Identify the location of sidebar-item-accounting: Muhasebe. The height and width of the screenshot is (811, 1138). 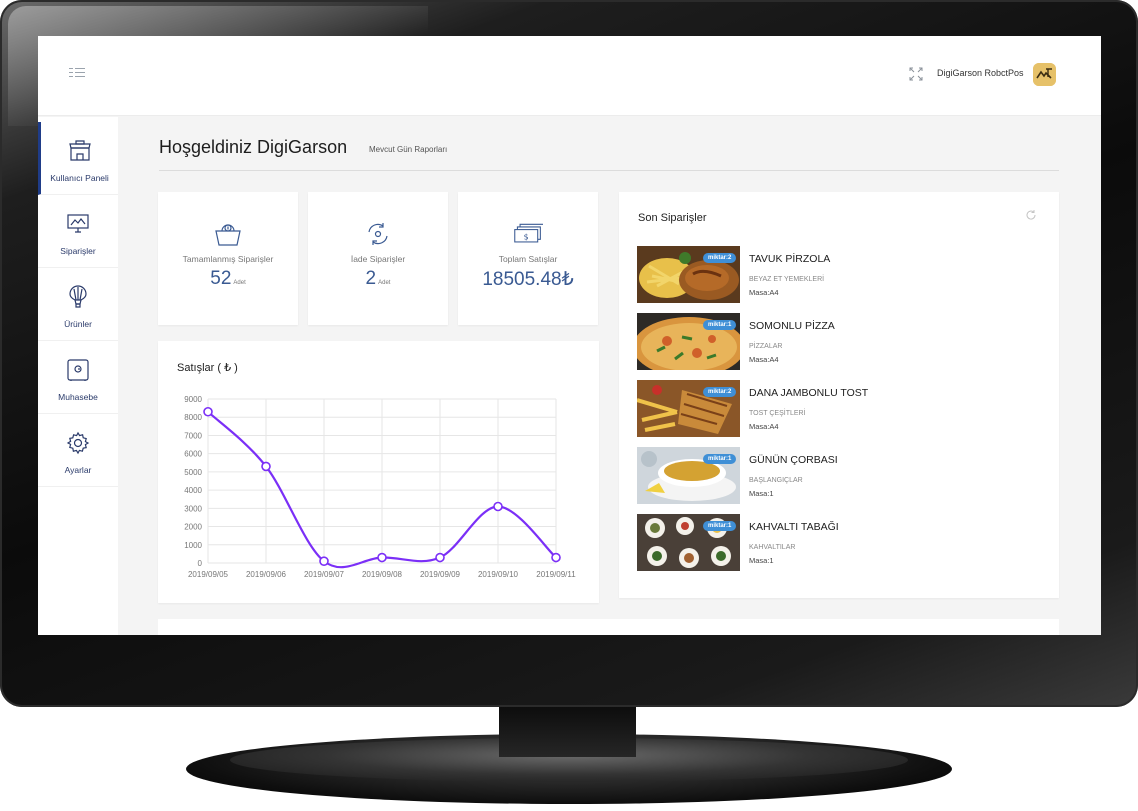
(78, 377).